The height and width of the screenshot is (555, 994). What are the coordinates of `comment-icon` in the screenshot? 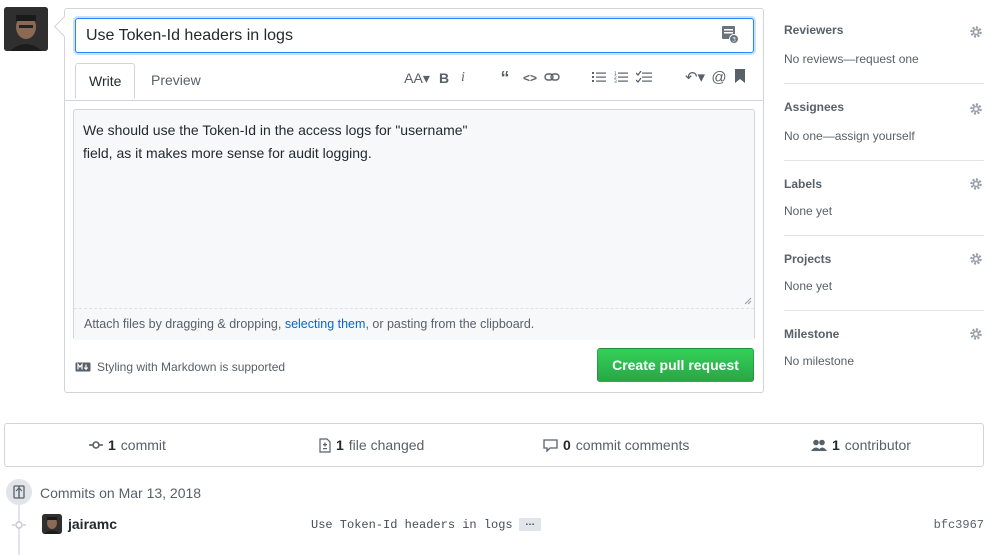 It's located at (550, 445).